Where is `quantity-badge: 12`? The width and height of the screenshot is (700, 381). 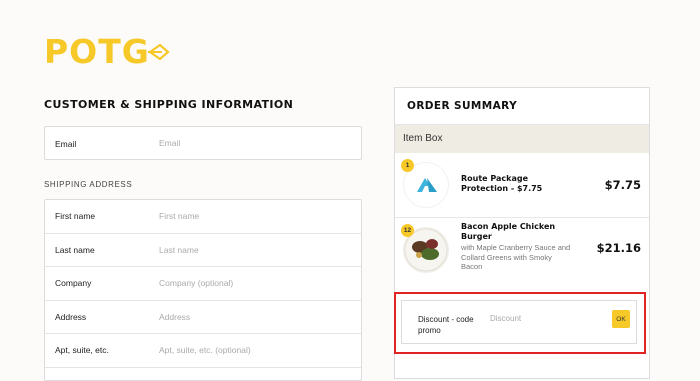
quantity-badge: 12 is located at coordinates (407, 230).